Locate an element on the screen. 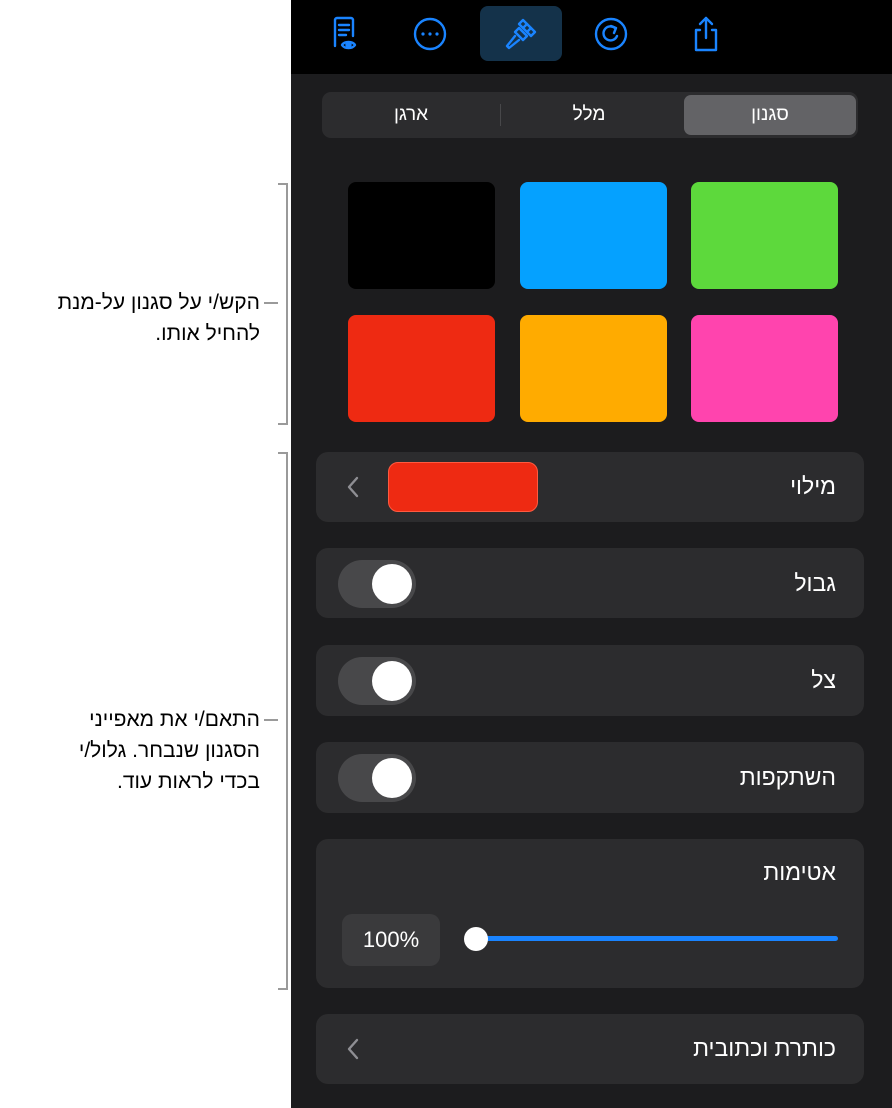 This screenshot has height=1108, width=892. style-swatch-red is located at coordinates (421, 368).